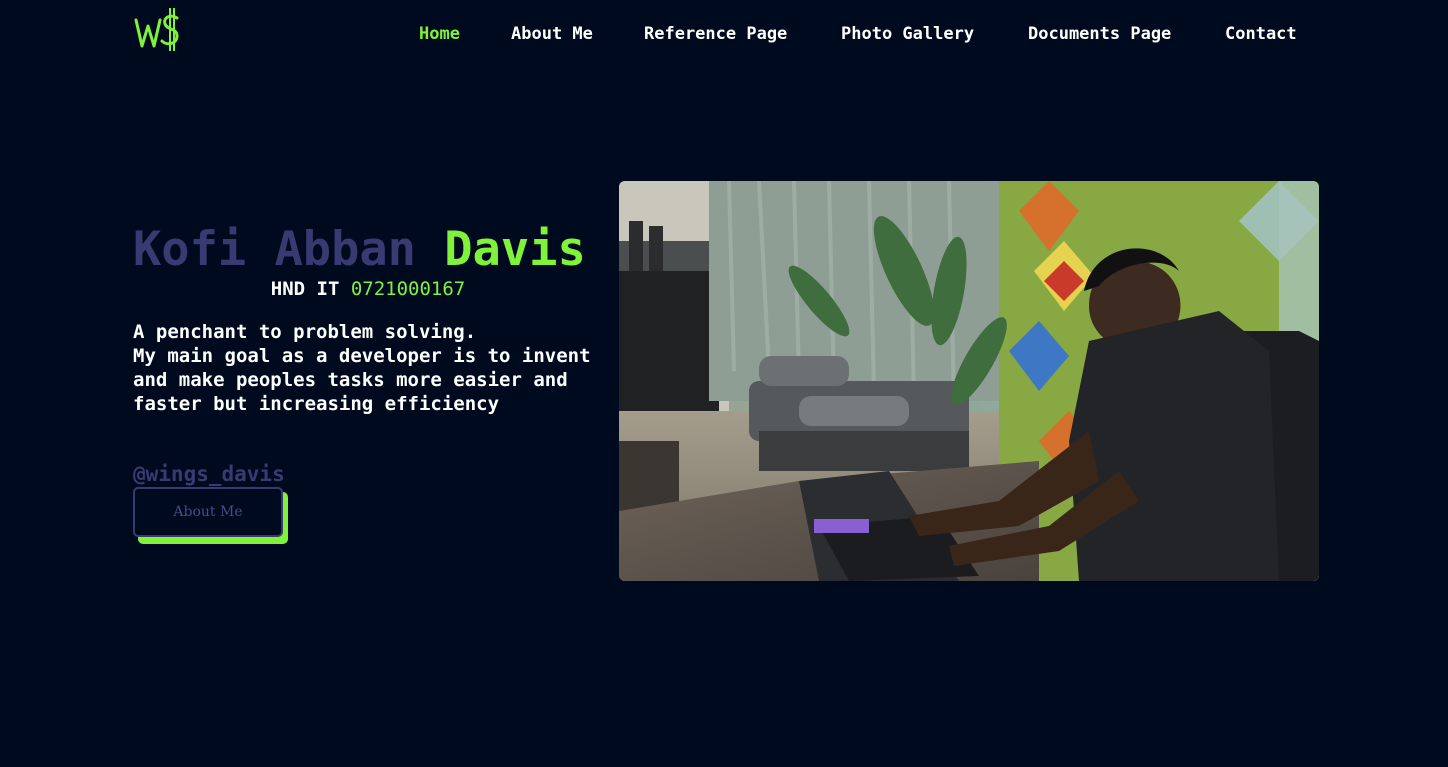 The image size is (1448, 767). I want to click on nav-contact: Contact, so click(1261, 34).